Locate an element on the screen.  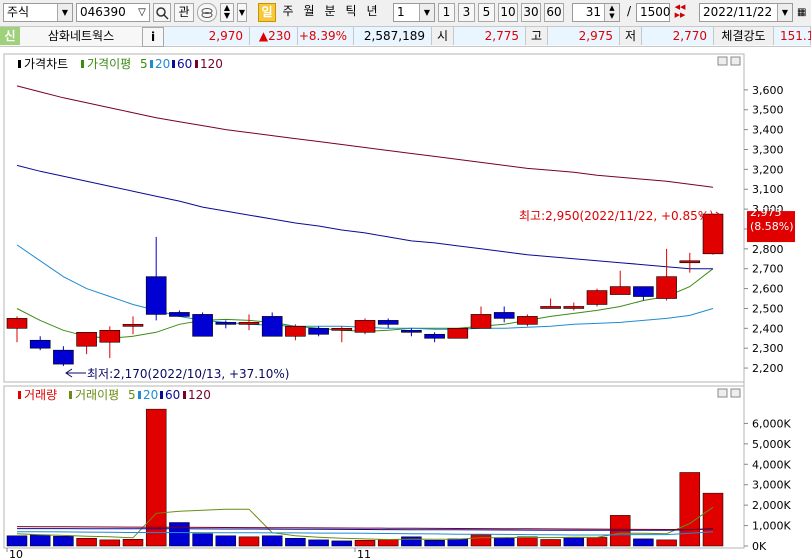
period-label: 주 is located at coordinates (288, 11).